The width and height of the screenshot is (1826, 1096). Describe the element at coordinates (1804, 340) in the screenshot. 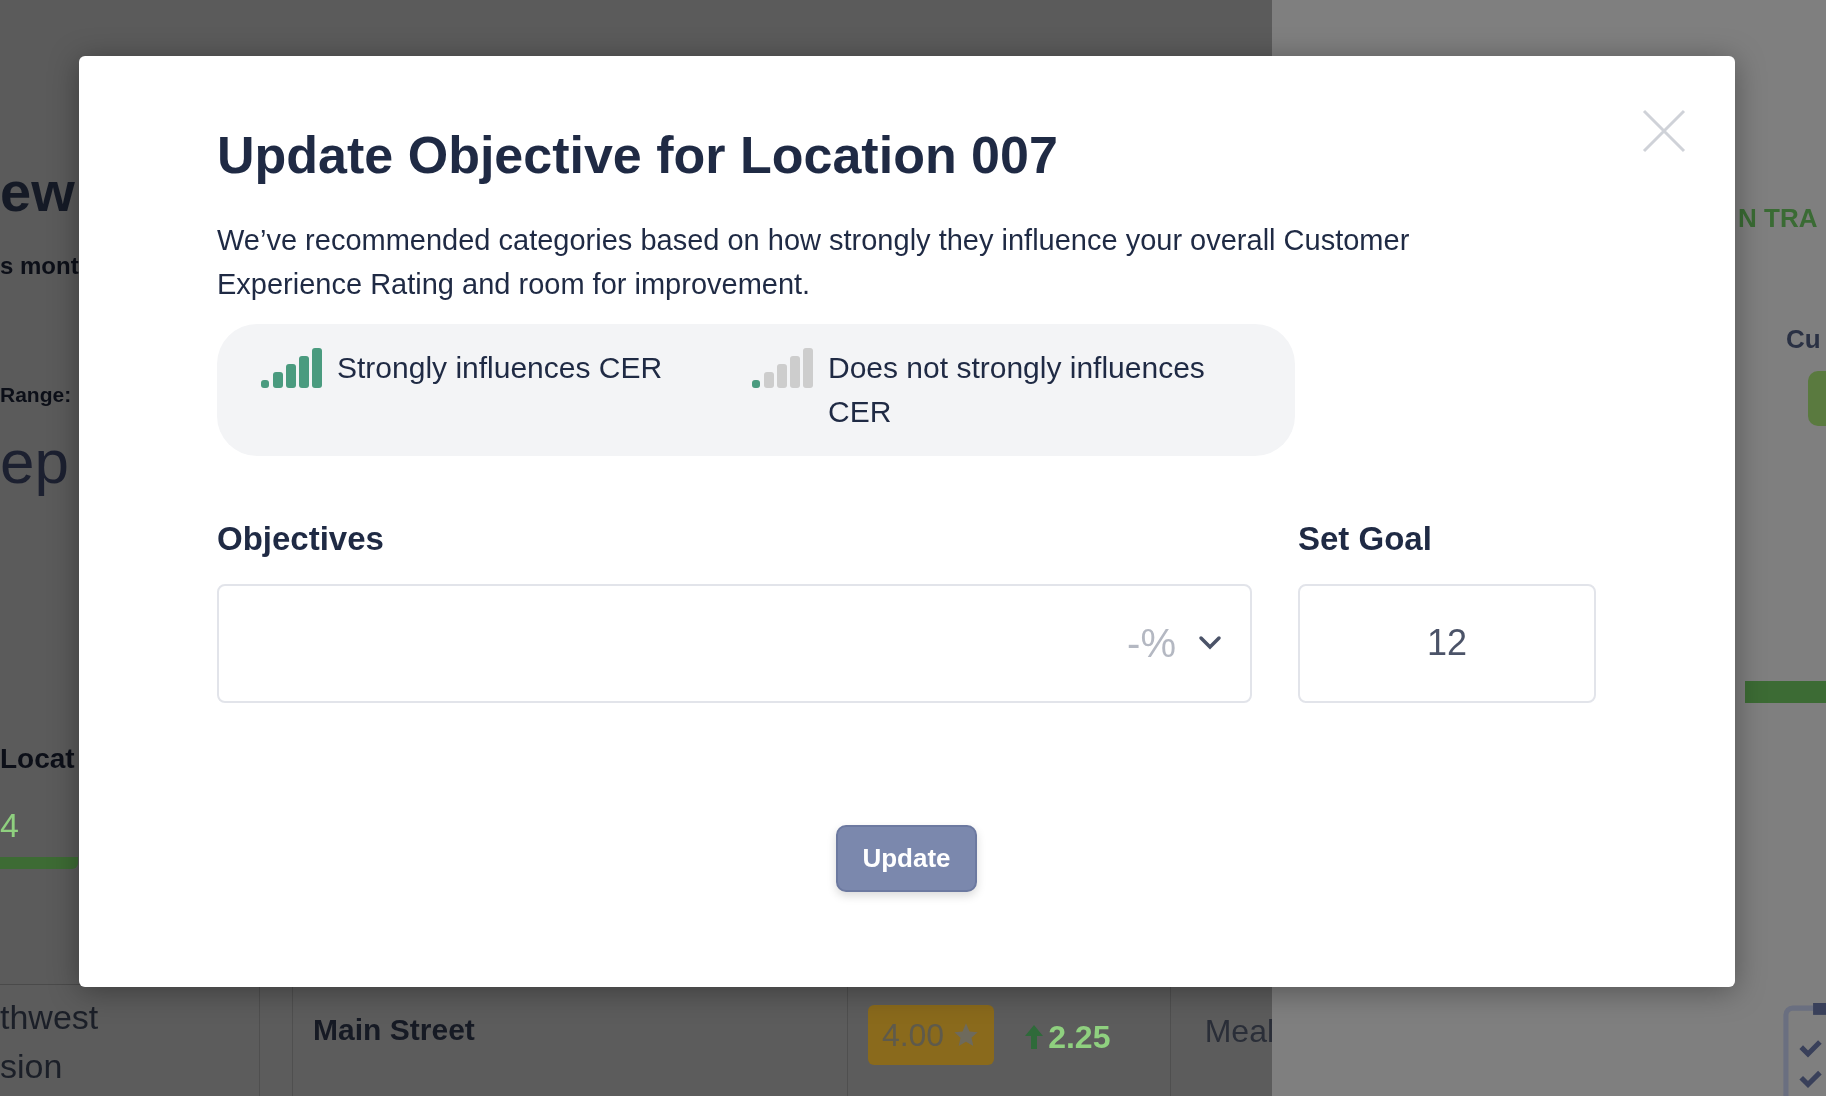

I see `field-label: Cu` at that location.